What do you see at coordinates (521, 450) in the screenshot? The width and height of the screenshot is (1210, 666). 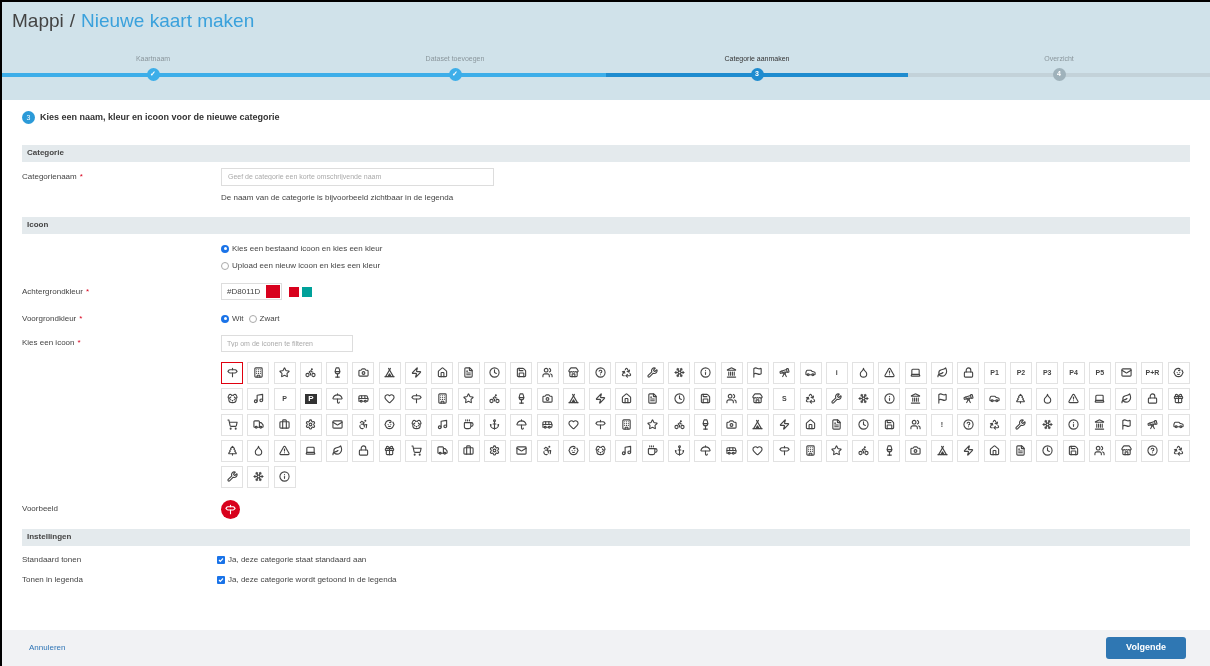 I see `envelope-icon` at bounding box center [521, 450].